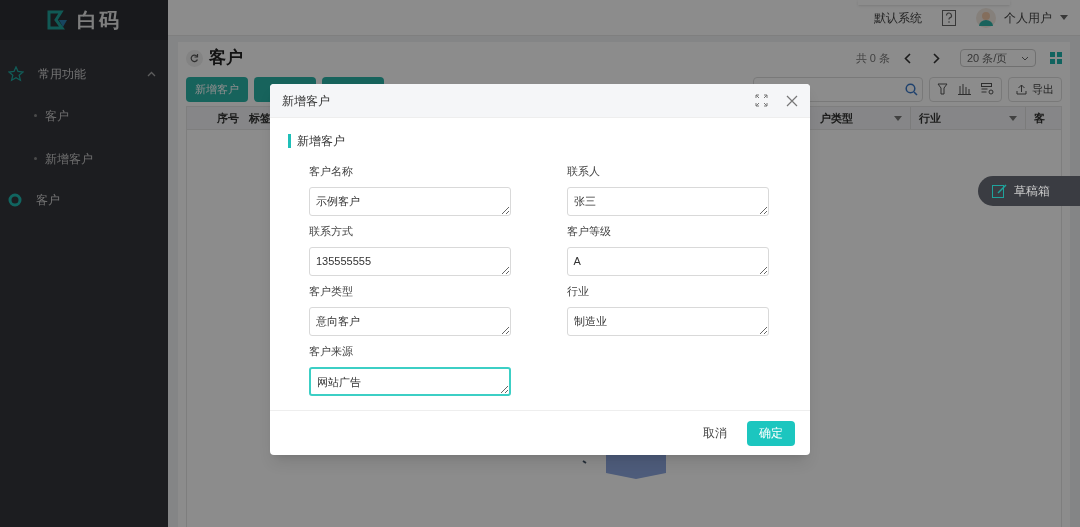  Describe the element at coordinates (872, 58) in the screenshot. I see `total-count: 共 0 条` at that location.